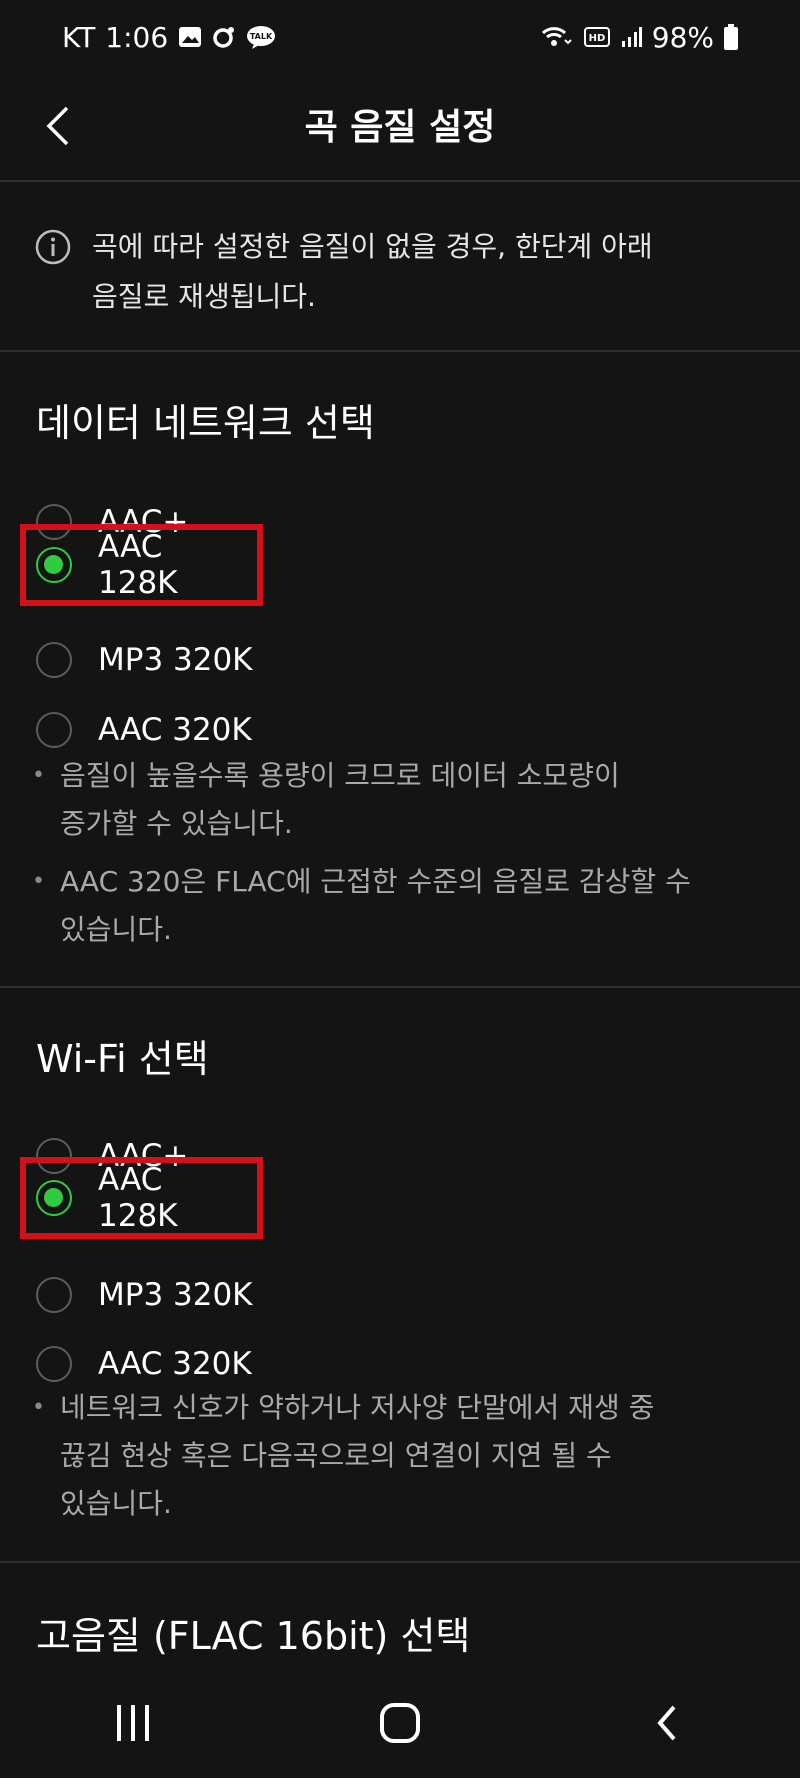 The height and width of the screenshot is (1778, 800). What do you see at coordinates (392, 906) in the screenshot?
I see `data-note-2: AAC 320은 FLAC에 근접한 수준의 음질로 감상할 수 있습니다.` at bounding box center [392, 906].